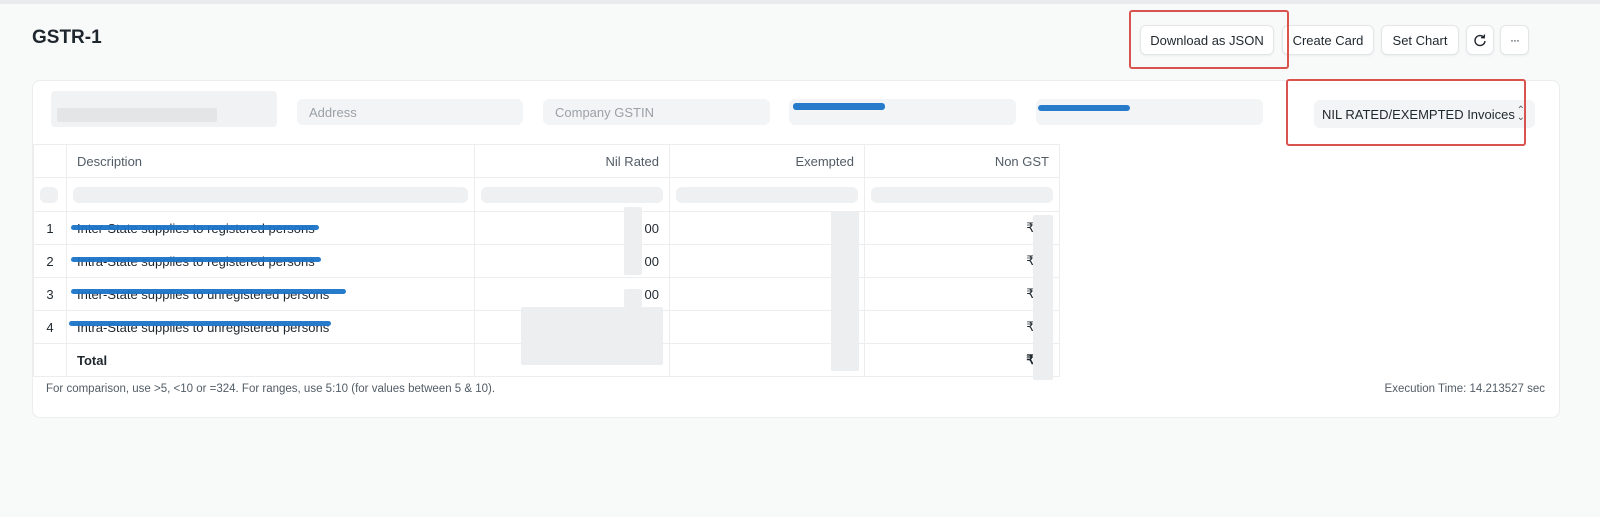 The image size is (1600, 517). Describe the element at coordinates (1420, 40) in the screenshot. I see `set-chart-button: Set Chart` at that location.